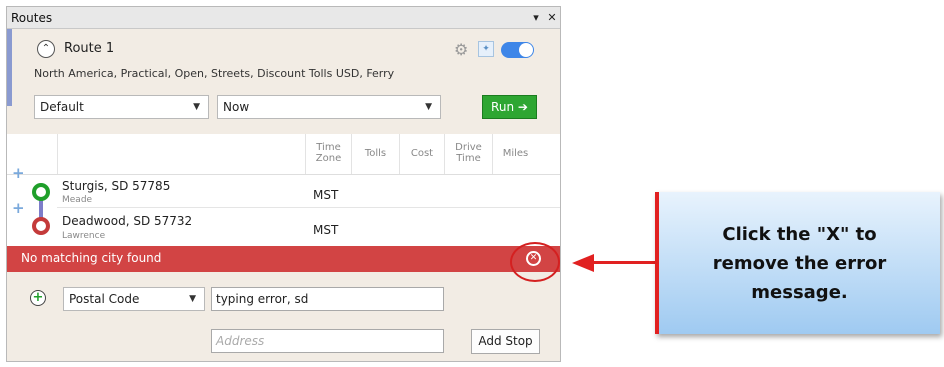 Image resolution: width=944 pixels, height=367 pixels. Describe the element at coordinates (89, 48) in the screenshot. I see `route-name: Route 1` at that location.